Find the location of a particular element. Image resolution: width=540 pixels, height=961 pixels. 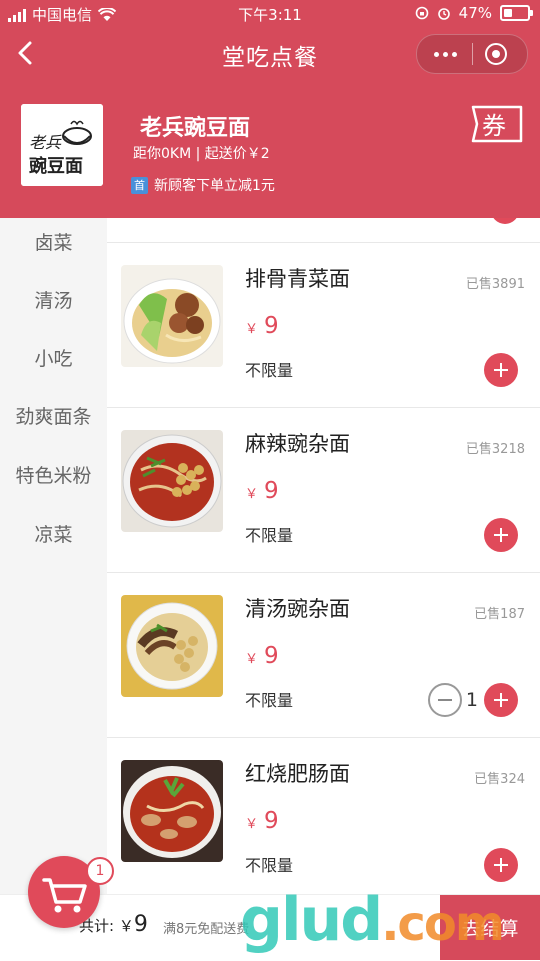

watermark-suffix: .com is located at coordinates (443, 924).